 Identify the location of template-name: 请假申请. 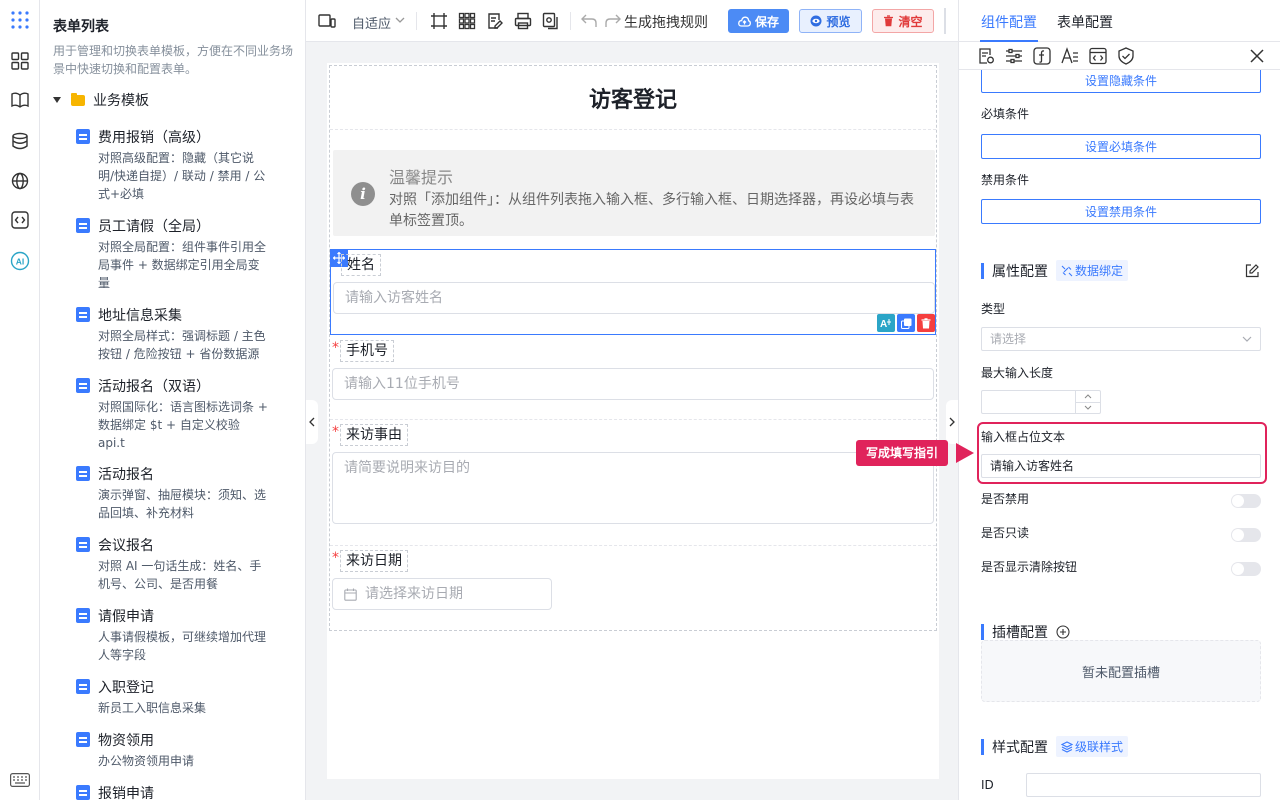
(126, 617).